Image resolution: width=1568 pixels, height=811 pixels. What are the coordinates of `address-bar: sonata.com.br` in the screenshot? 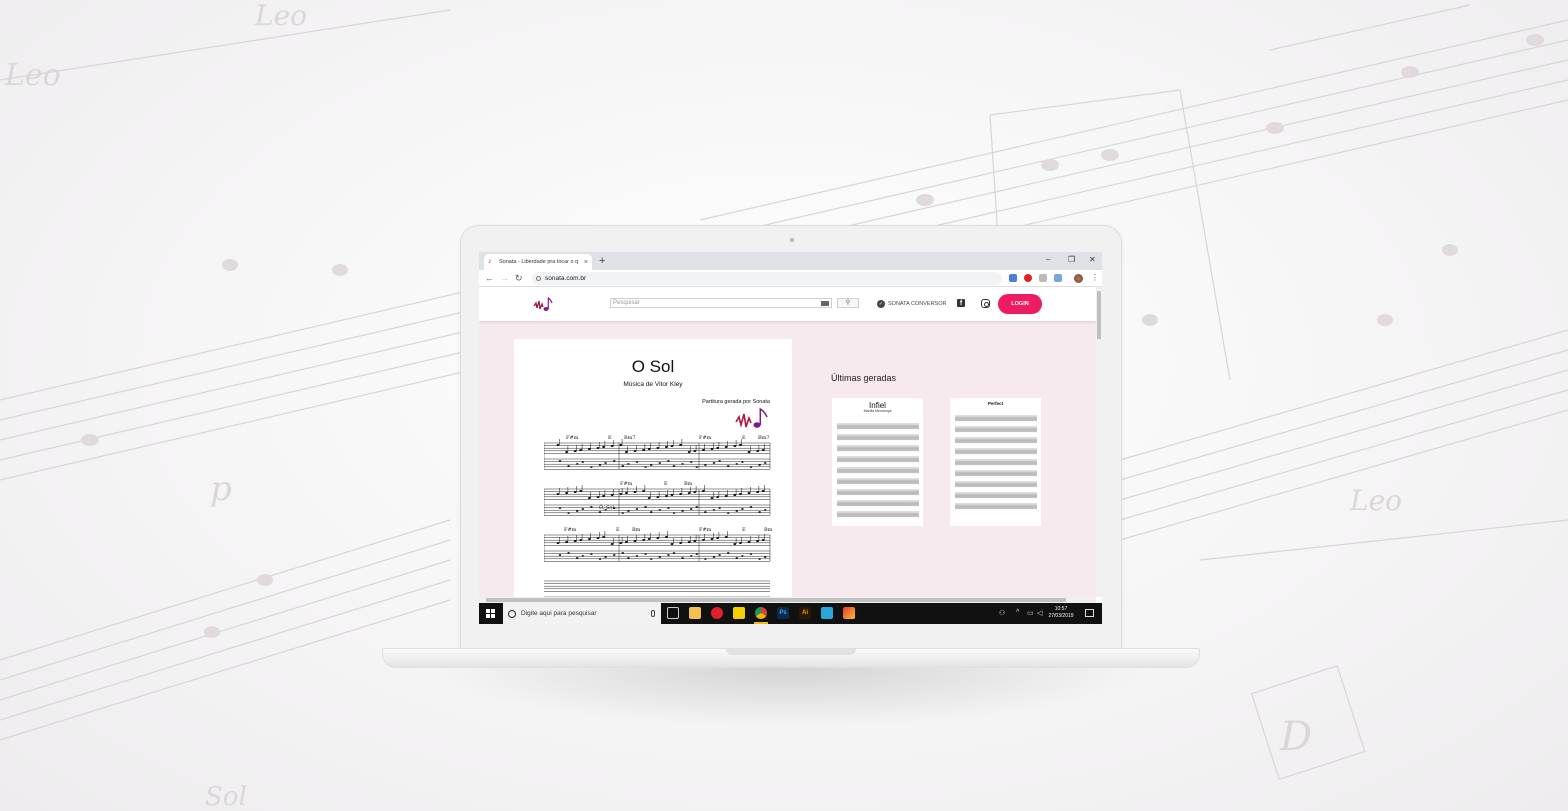 It's located at (767, 278).